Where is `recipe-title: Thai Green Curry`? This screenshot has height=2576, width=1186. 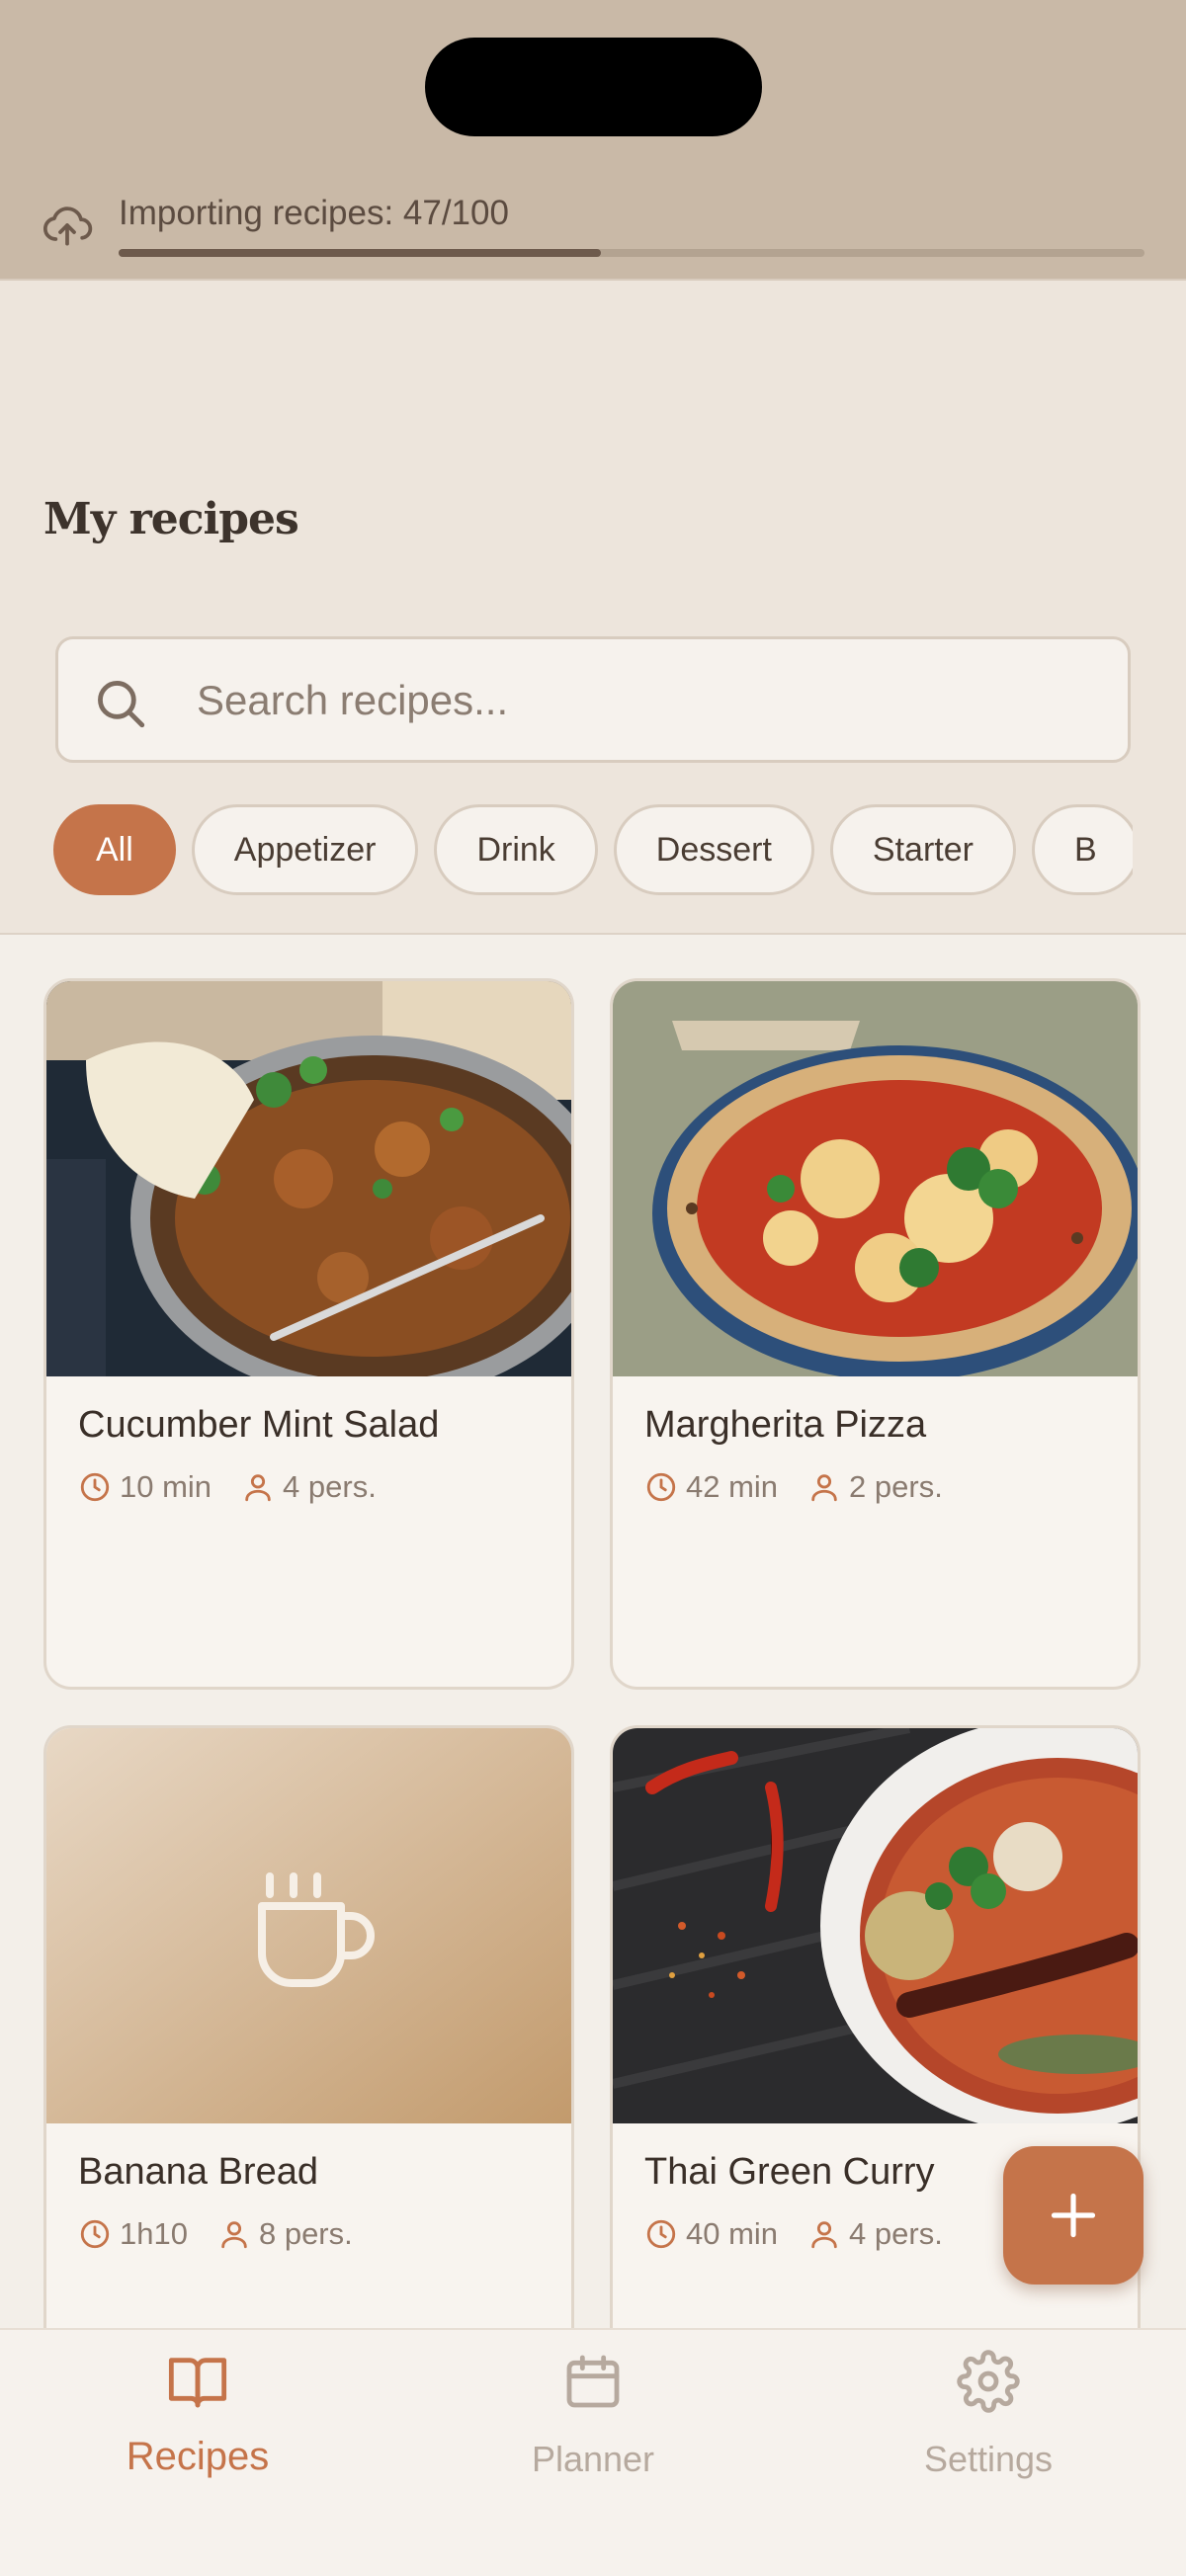 recipe-title: Thai Green Curry is located at coordinates (789, 2172).